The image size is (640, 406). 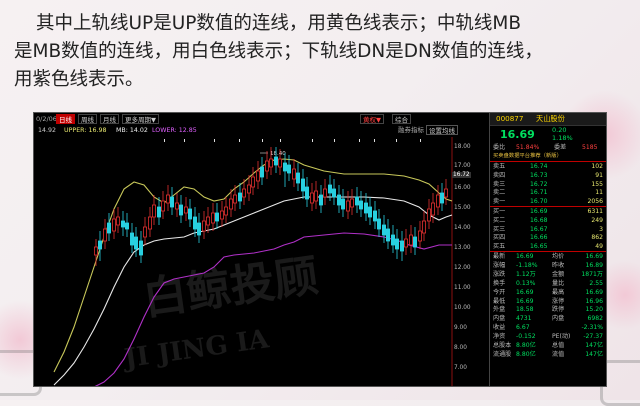 I want to click on orderbook-row: 卖三 16.72 155, so click(x=548, y=185).